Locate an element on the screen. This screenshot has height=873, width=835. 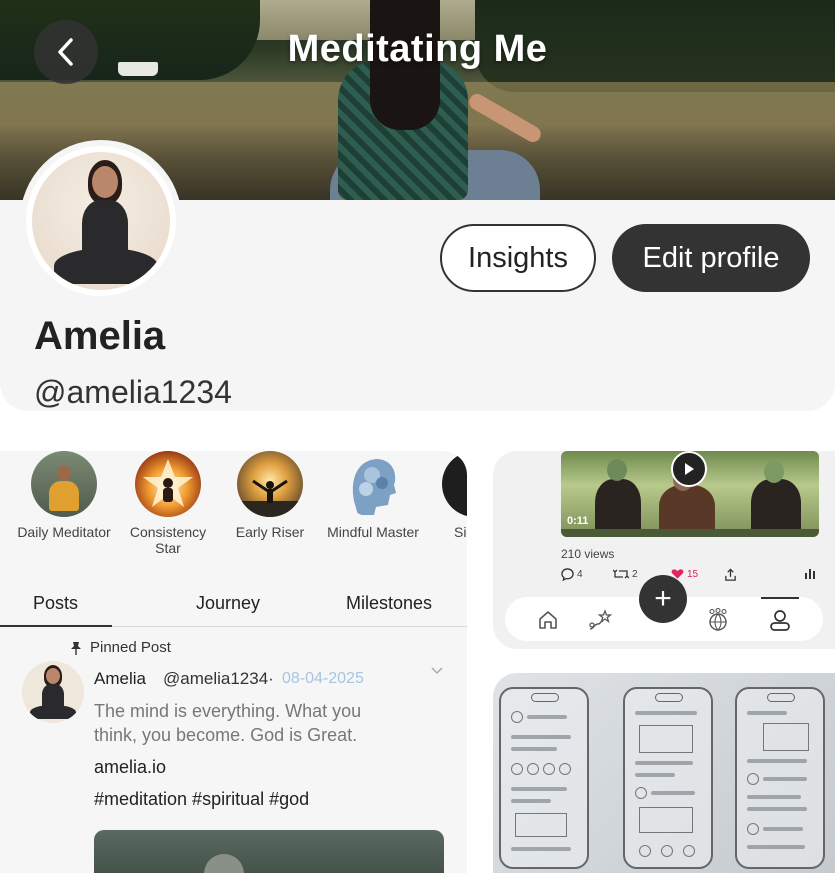
mind-head-icon is located at coordinates (373, 484).